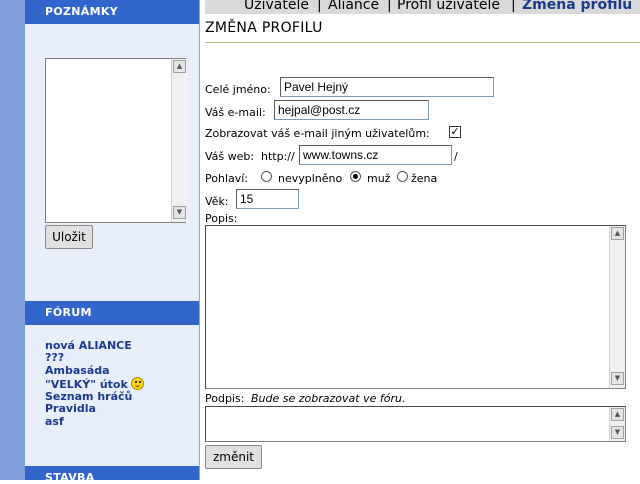 The width and height of the screenshot is (640, 484). I want to click on gender-option-female: žena, so click(424, 178).